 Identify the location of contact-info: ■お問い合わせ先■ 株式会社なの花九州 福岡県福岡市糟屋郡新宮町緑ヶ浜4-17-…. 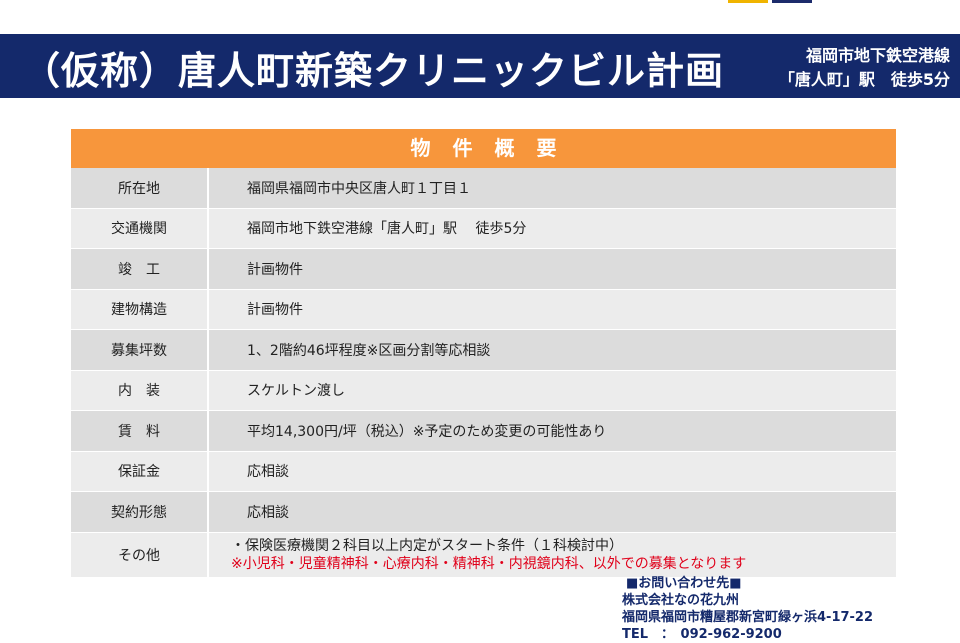
(747, 609).